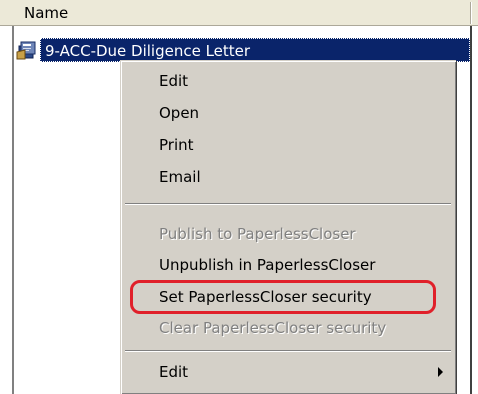 Image resolution: width=478 pixels, height=394 pixels. What do you see at coordinates (470, 13) in the screenshot?
I see `column-divider` at bounding box center [470, 13].